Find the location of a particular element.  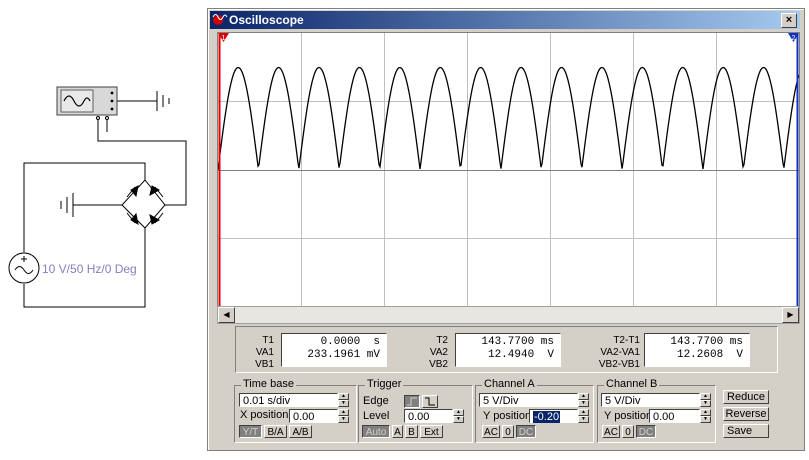

channel-a-ypos-field: -0.20 is located at coordinates (553, 416).